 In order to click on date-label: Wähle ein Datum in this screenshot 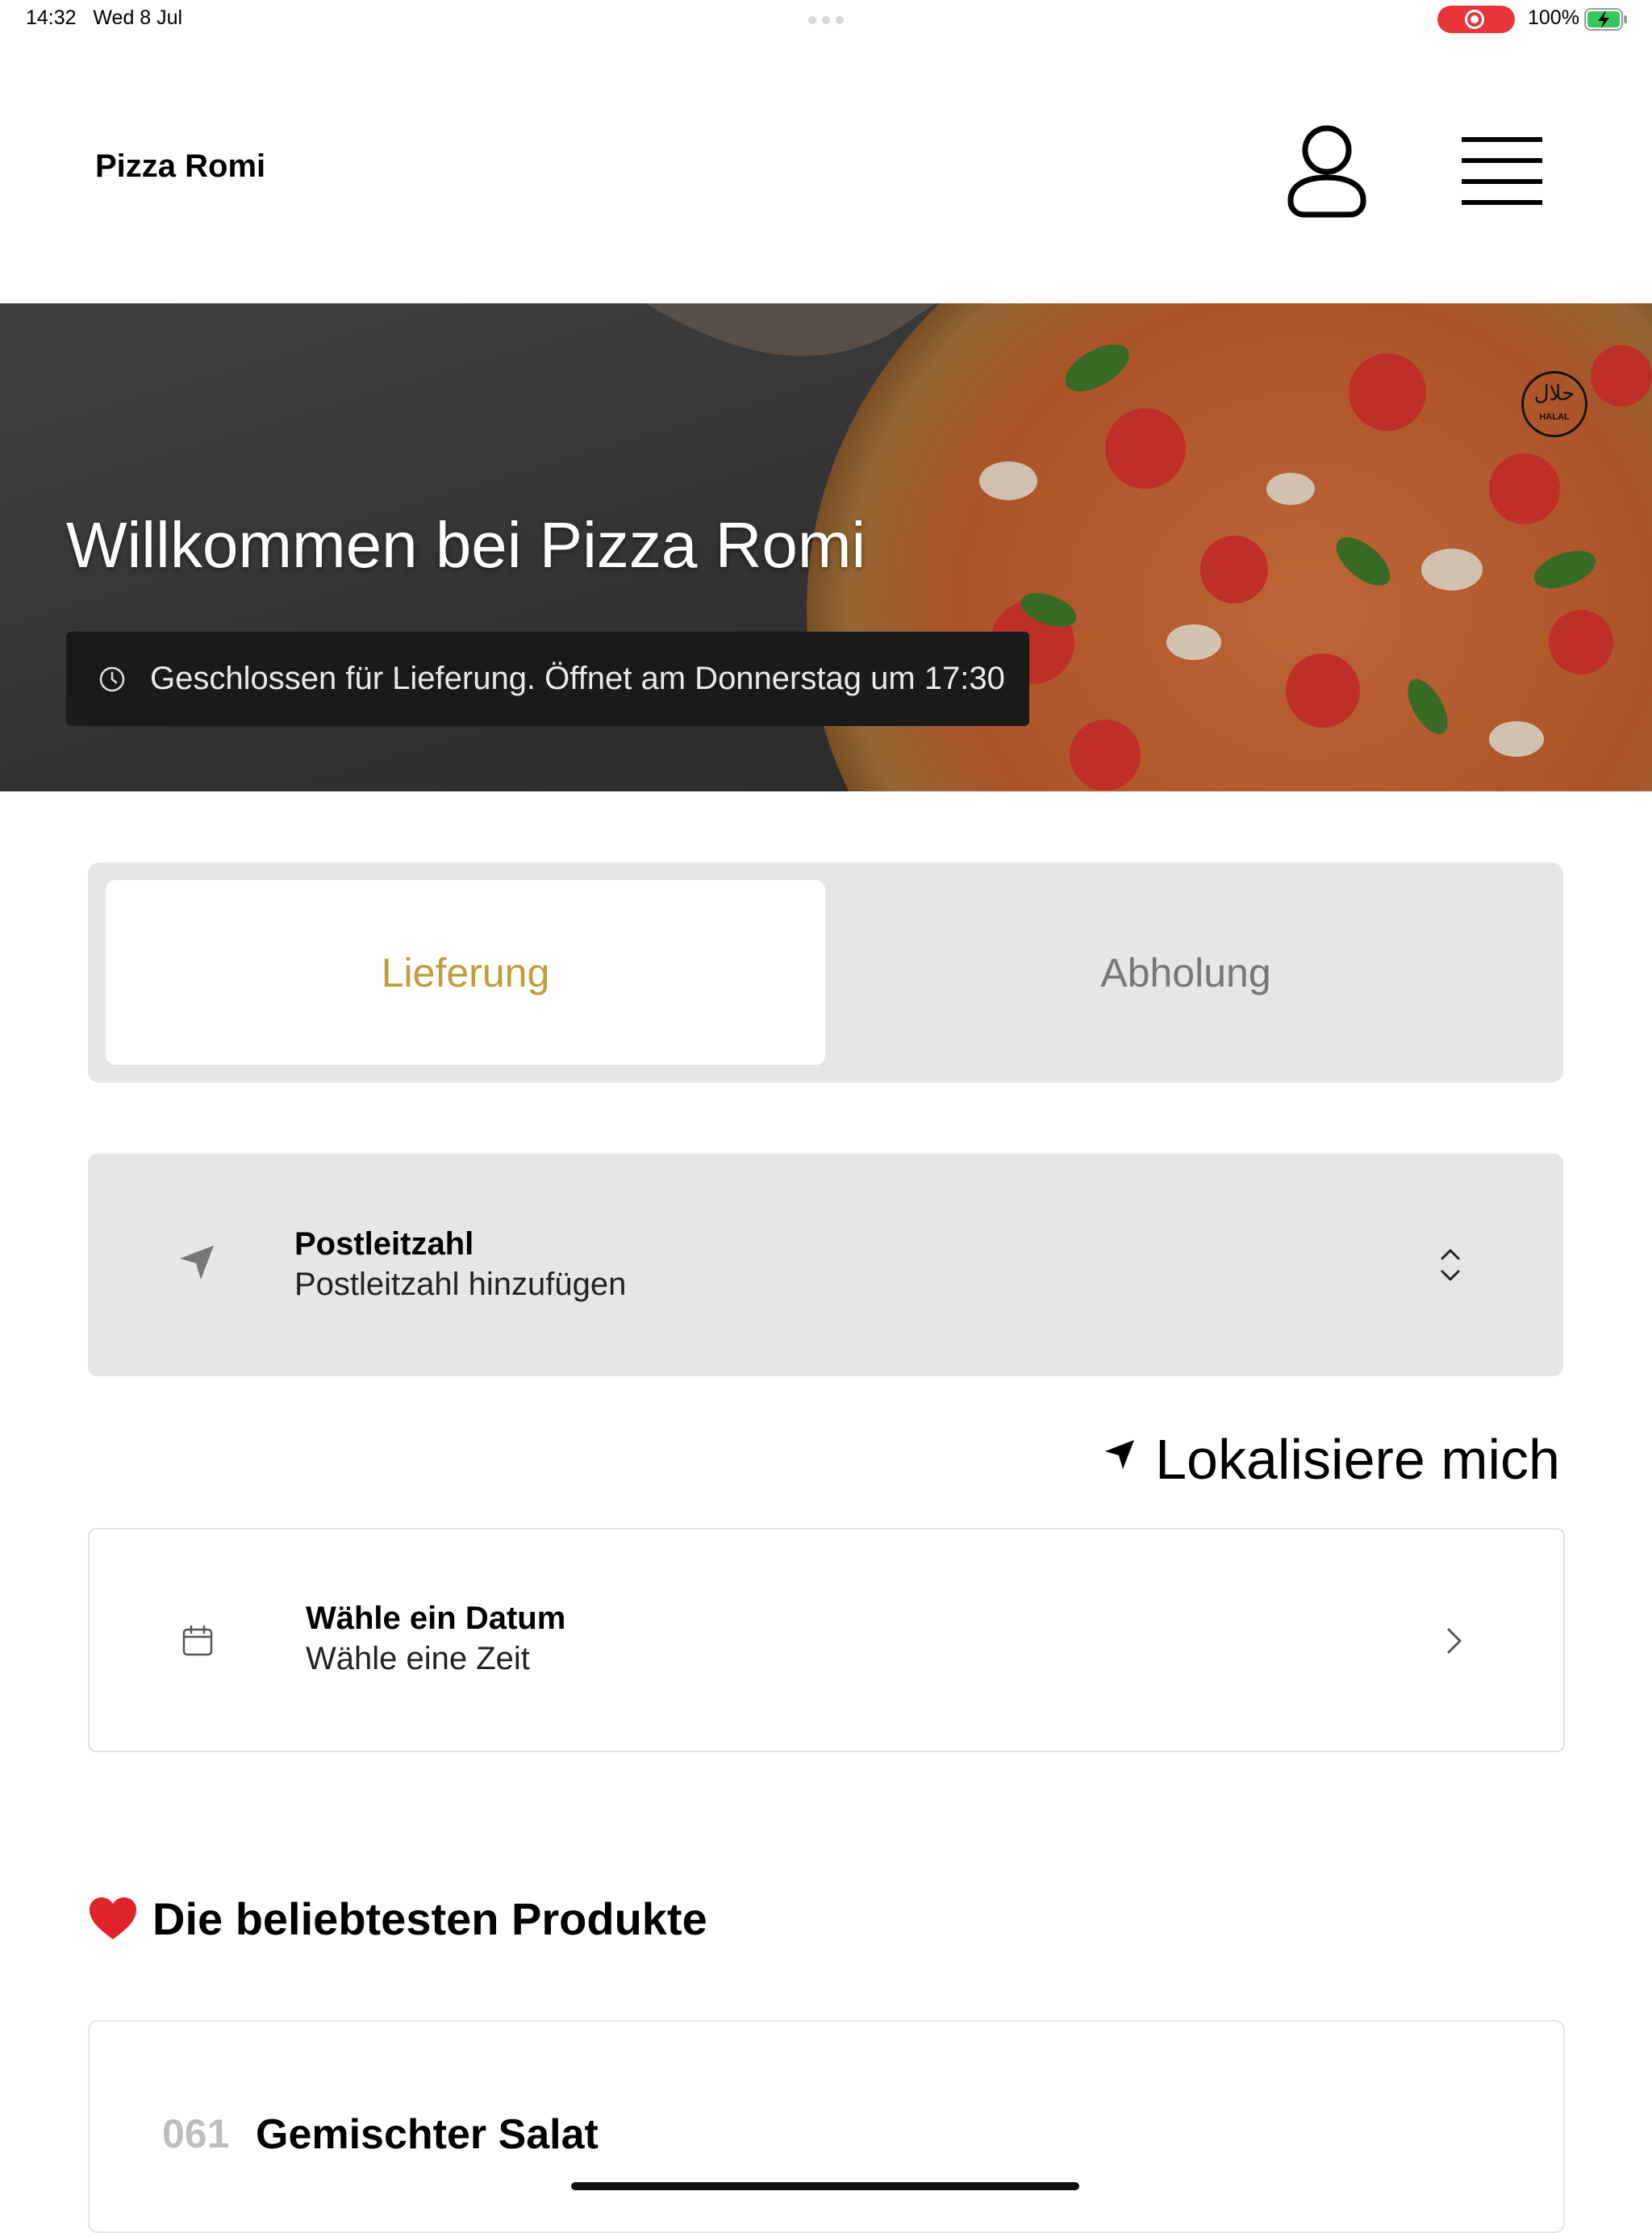, I will do `click(436, 1618)`.